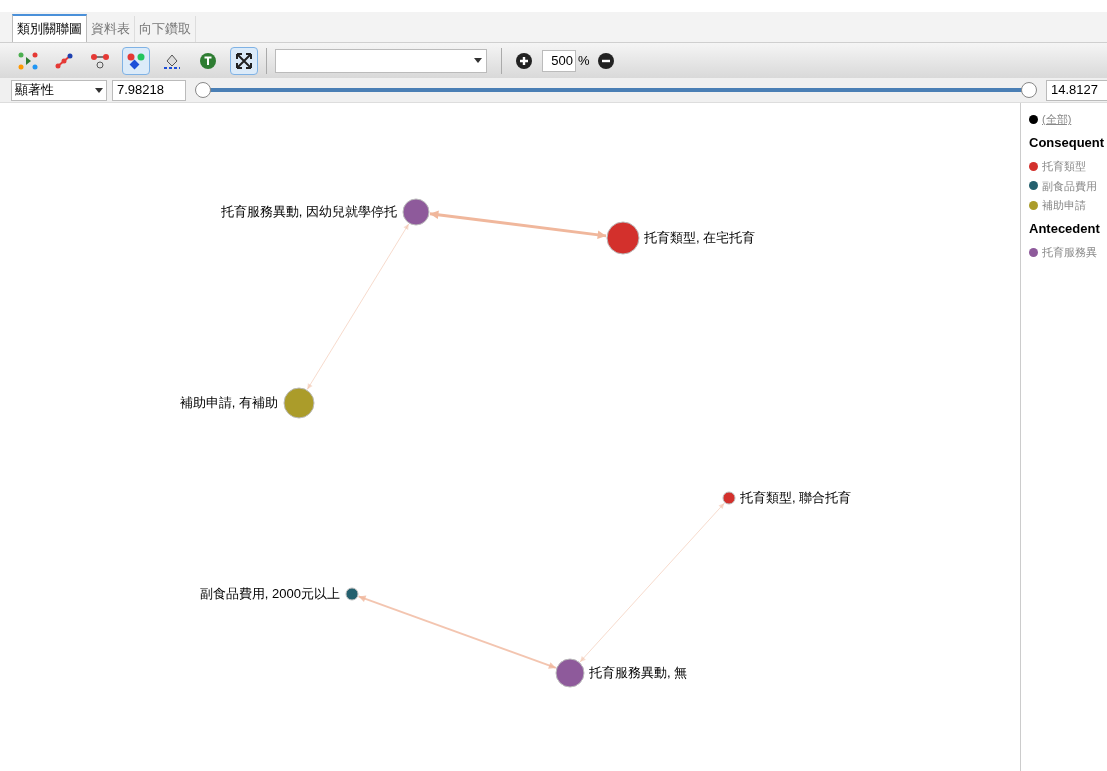 Image resolution: width=1107 pixels, height=771 pixels. I want to click on color-dots-icon, so click(136, 60).